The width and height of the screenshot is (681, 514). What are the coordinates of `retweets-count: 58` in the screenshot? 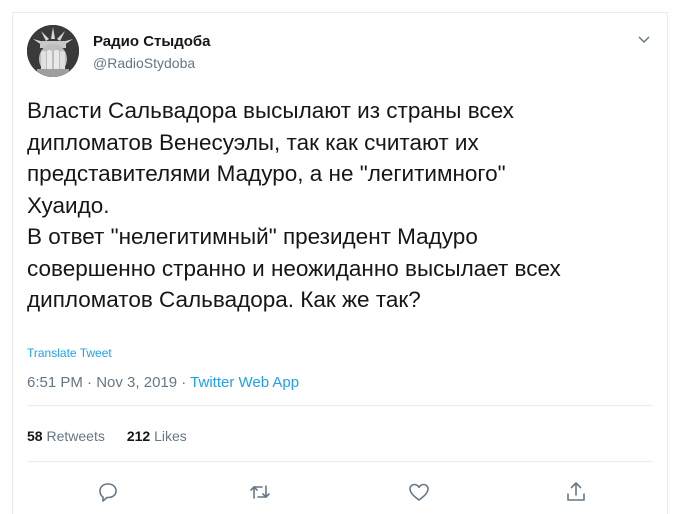 It's located at (35, 436).